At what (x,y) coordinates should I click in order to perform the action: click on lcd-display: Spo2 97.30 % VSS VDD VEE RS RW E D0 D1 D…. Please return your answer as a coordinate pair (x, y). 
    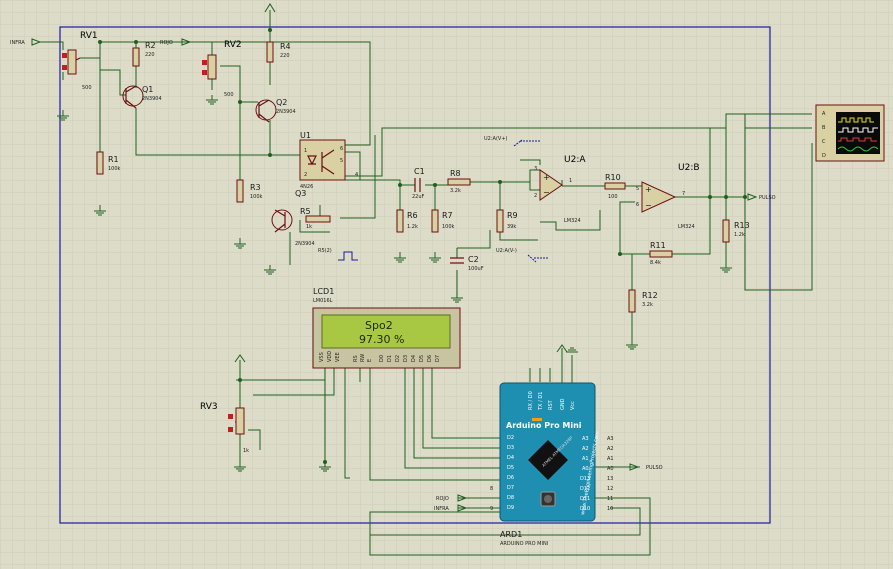
    Looking at the image, I should click on (386, 338).